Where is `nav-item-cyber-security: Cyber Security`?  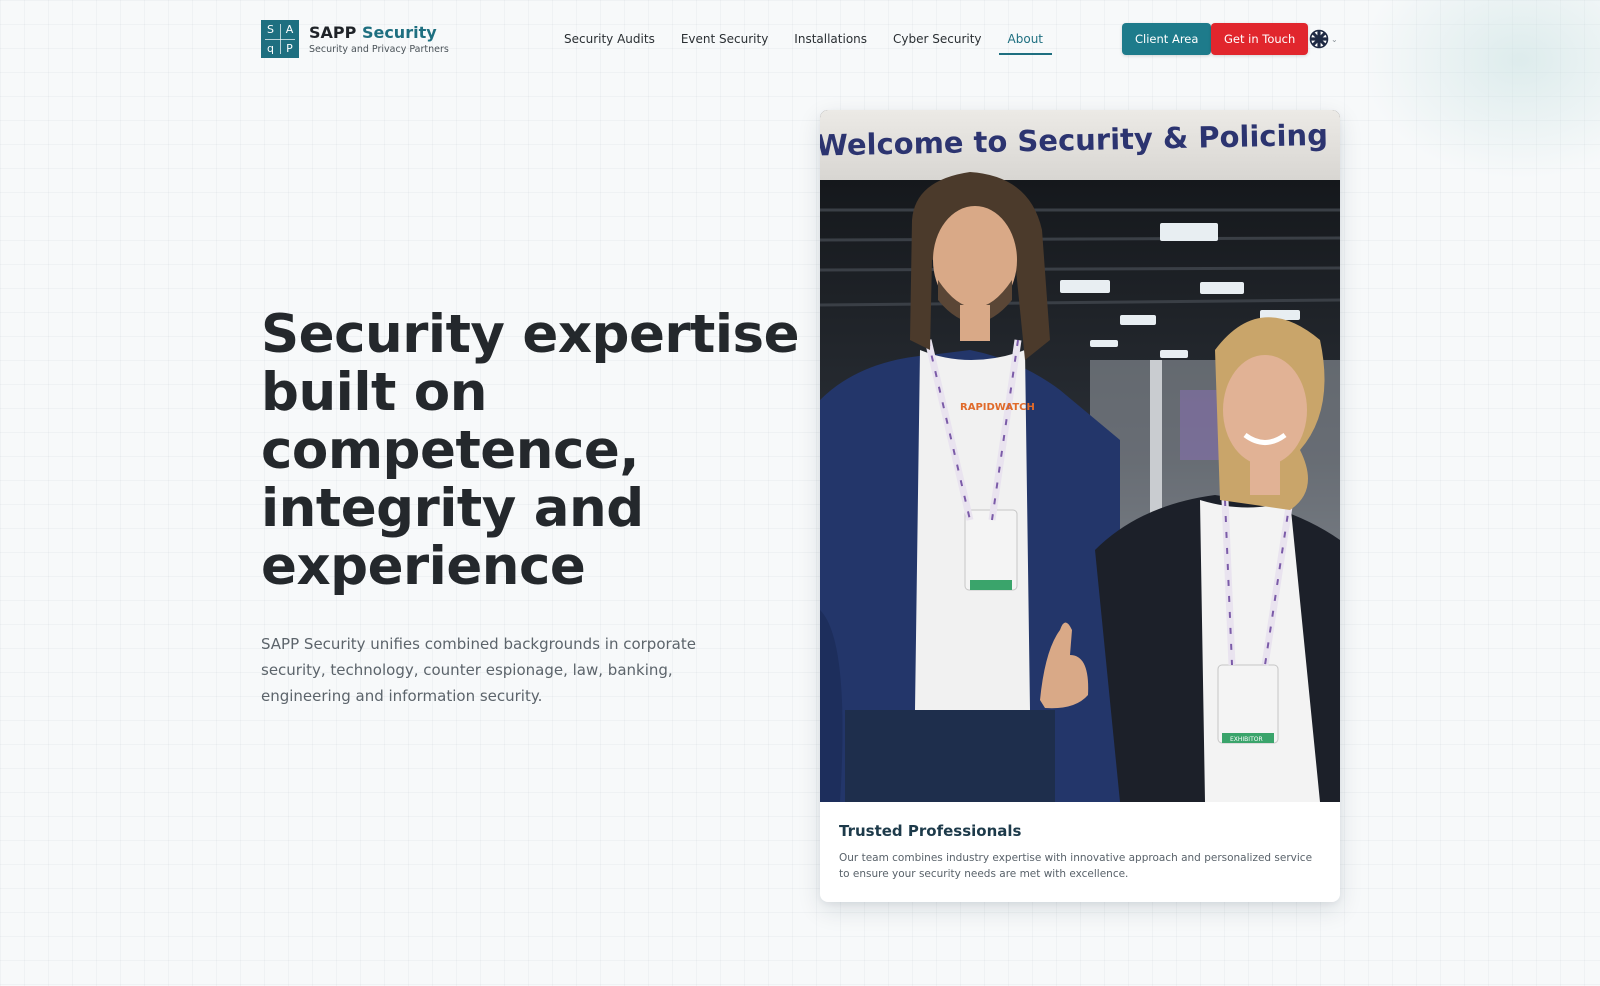
nav-item-cyber-security: Cyber Security is located at coordinates (937, 40).